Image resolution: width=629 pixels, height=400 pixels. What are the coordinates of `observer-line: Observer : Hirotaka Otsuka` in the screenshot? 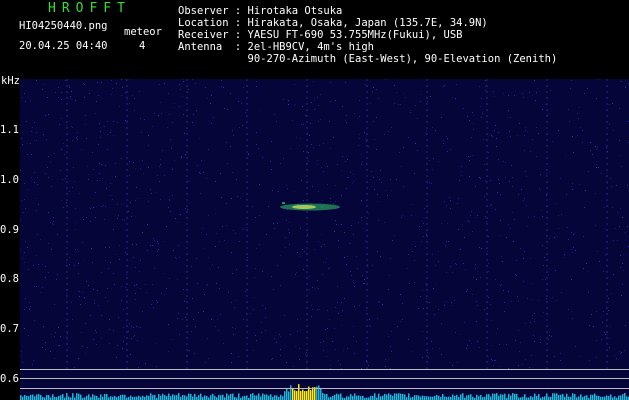 It's located at (260, 11).